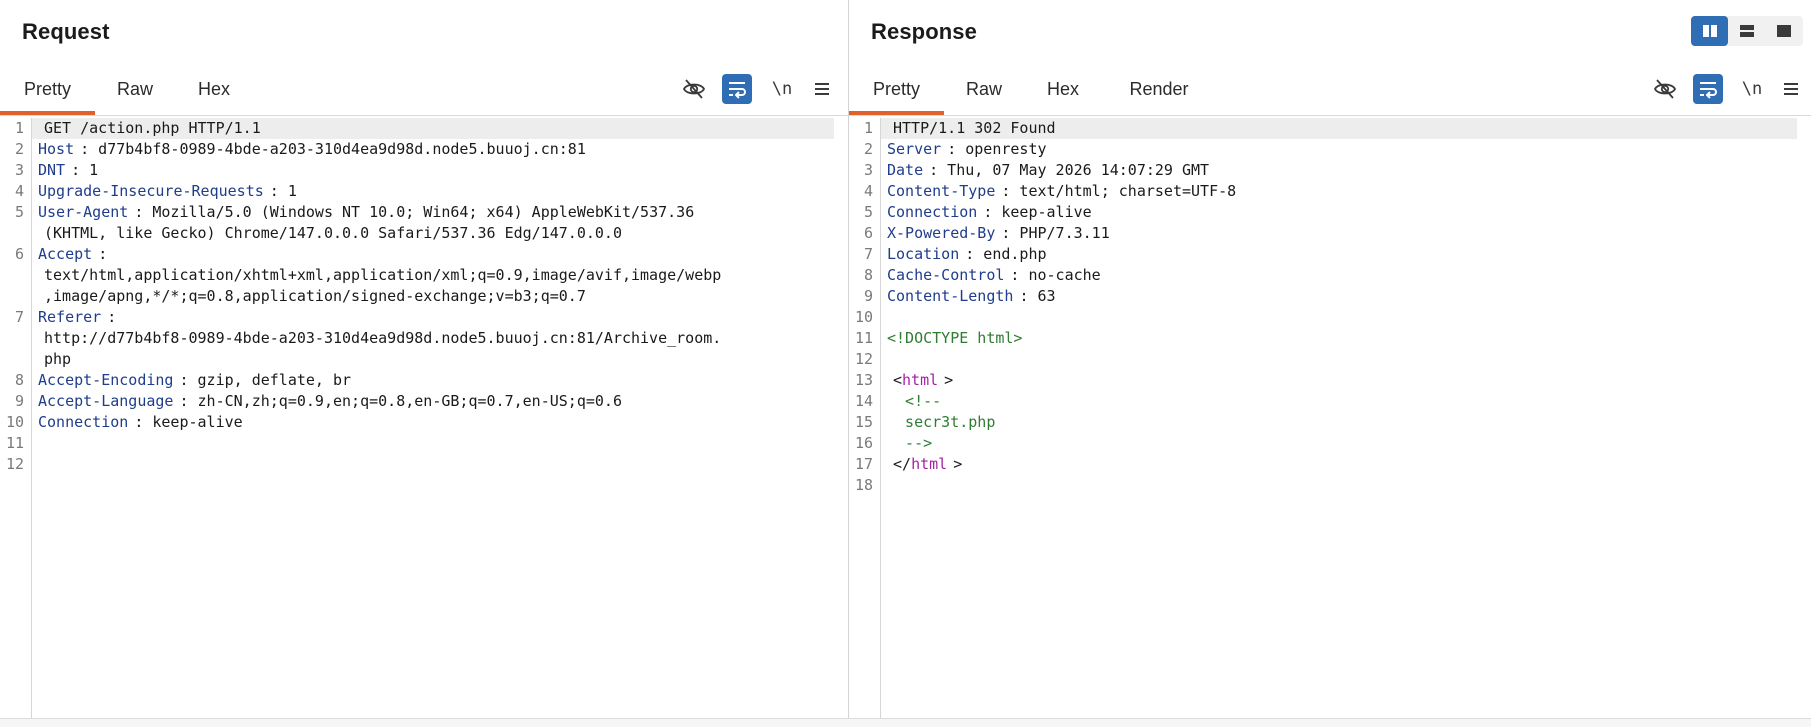 This screenshot has width=1811, height=727. I want to click on code-line: 3 DNT: 1, so click(424, 170).